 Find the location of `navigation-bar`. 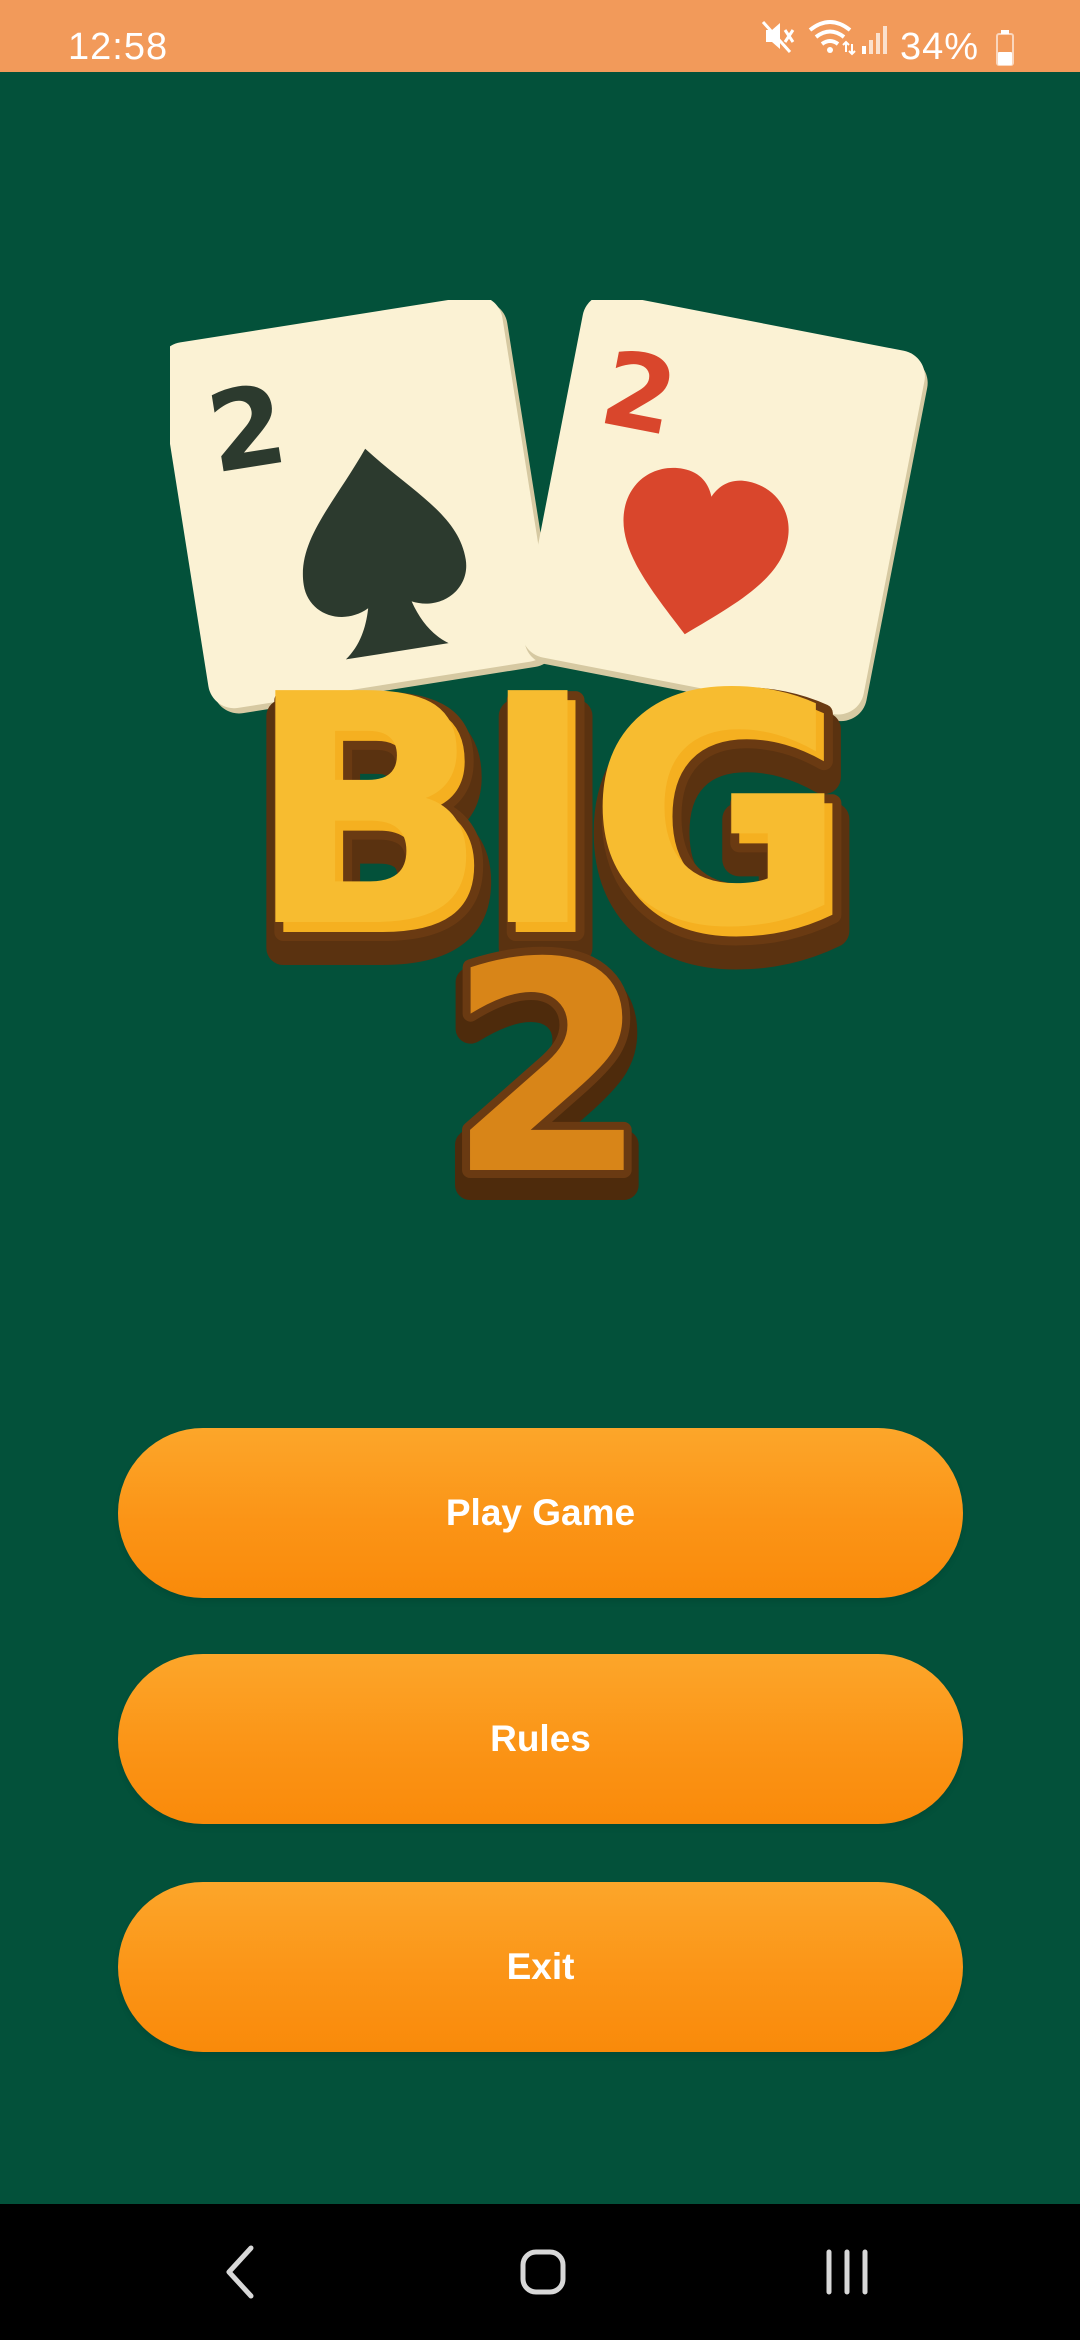

navigation-bar is located at coordinates (540, 2272).